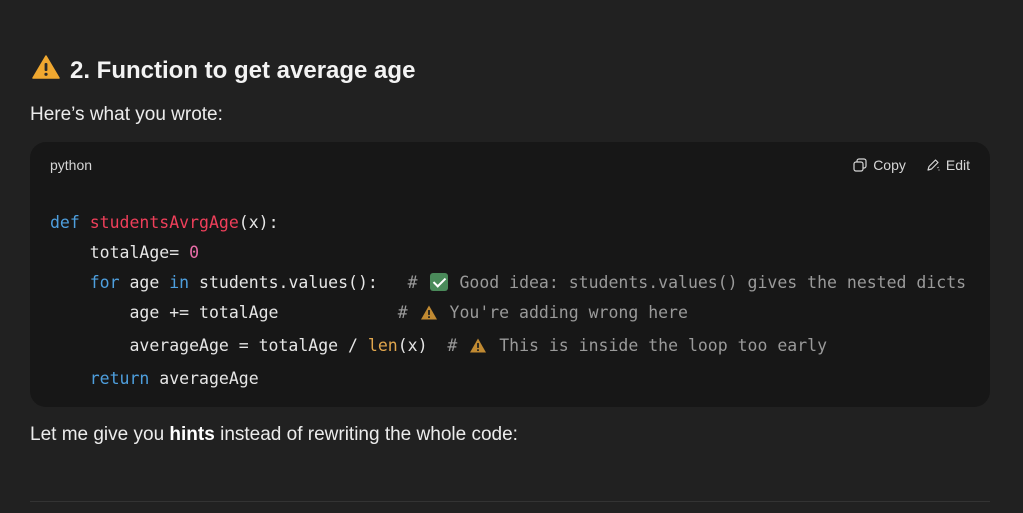 This screenshot has height=513, width=1023. What do you see at coordinates (192, 434) in the screenshot?
I see `hint-bold: hints` at bounding box center [192, 434].